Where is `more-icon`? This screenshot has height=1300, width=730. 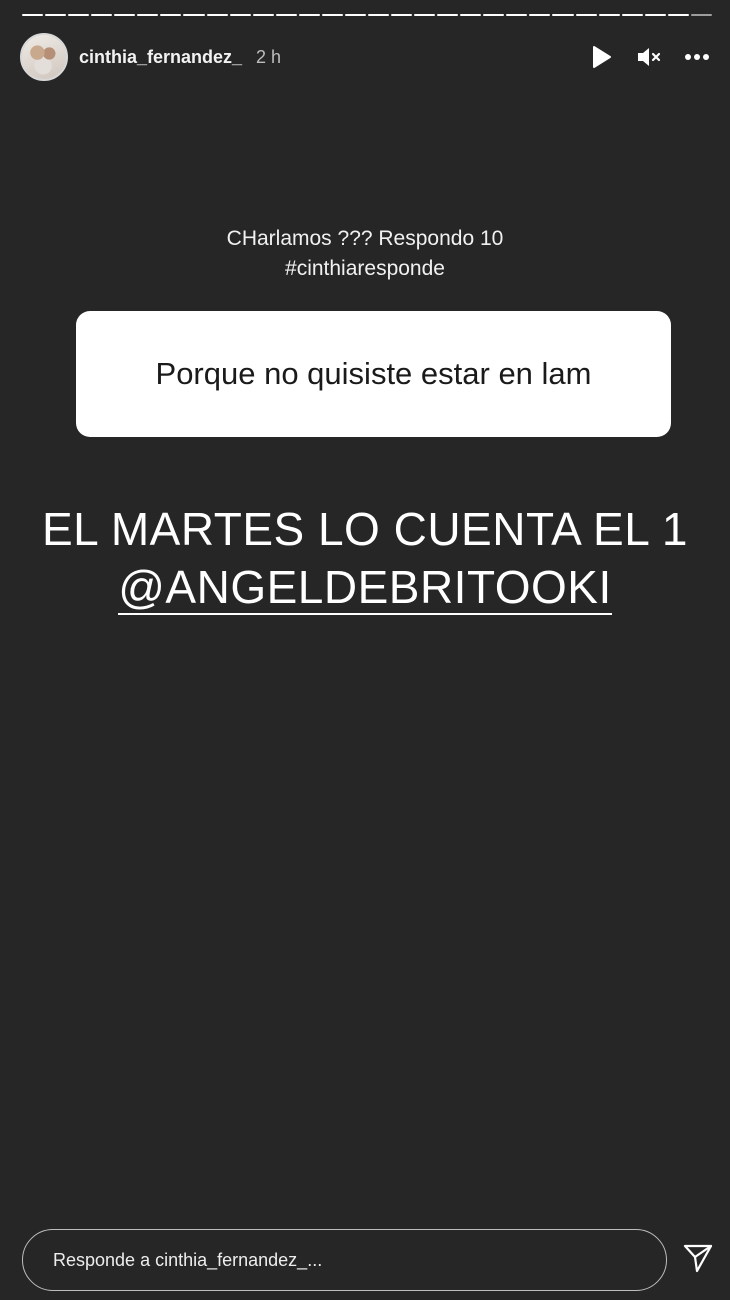 more-icon is located at coordinates (697, 57).